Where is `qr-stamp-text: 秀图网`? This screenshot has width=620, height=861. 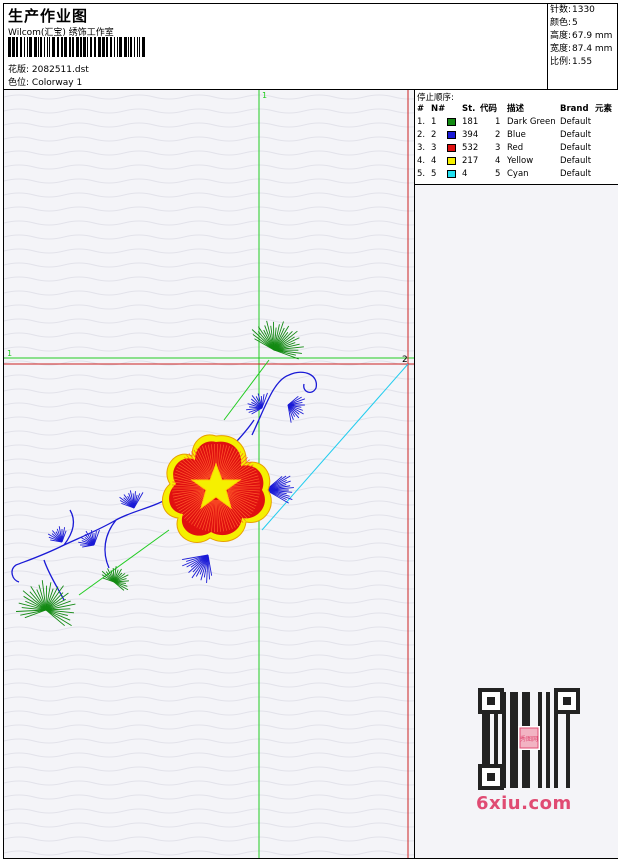
qr-stamp-text: 秀图网 is located at coordinates (529, 739).